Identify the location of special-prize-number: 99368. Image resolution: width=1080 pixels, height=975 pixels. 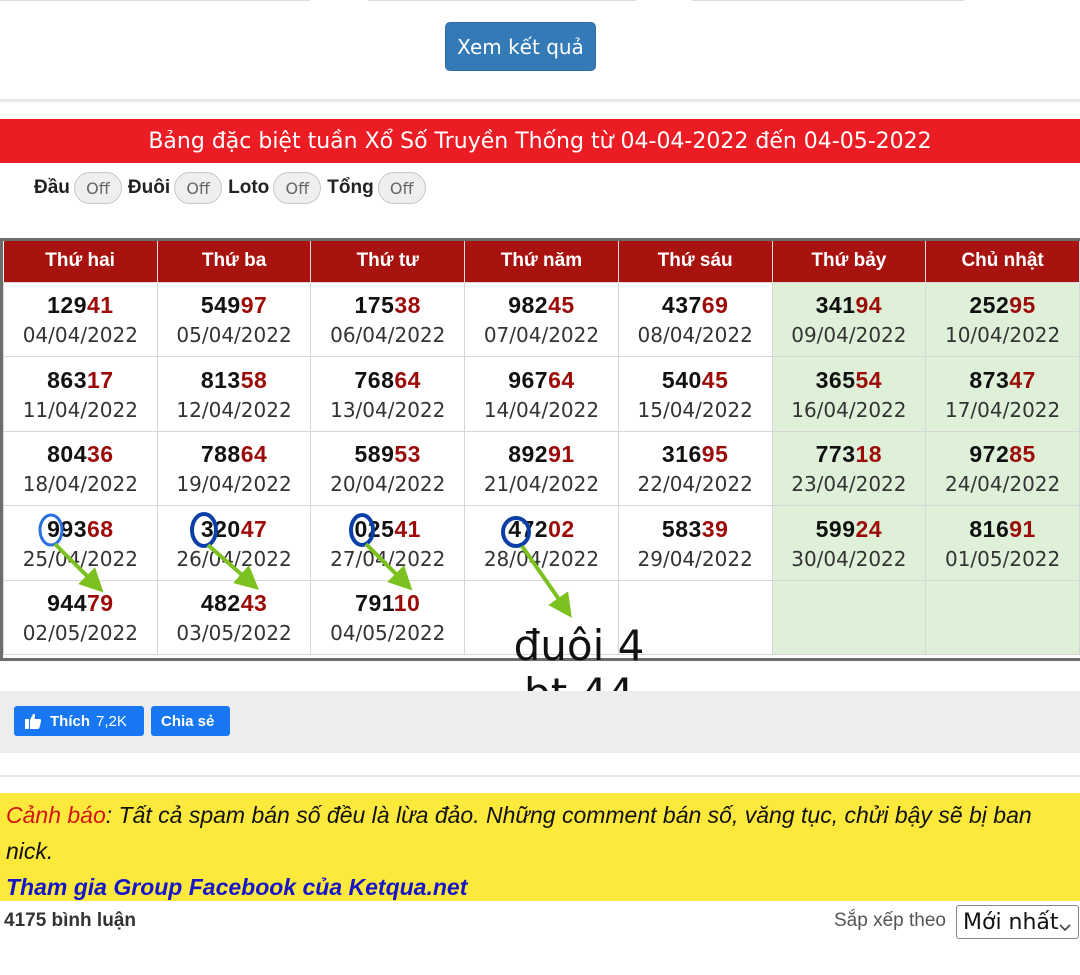
(80, 529).